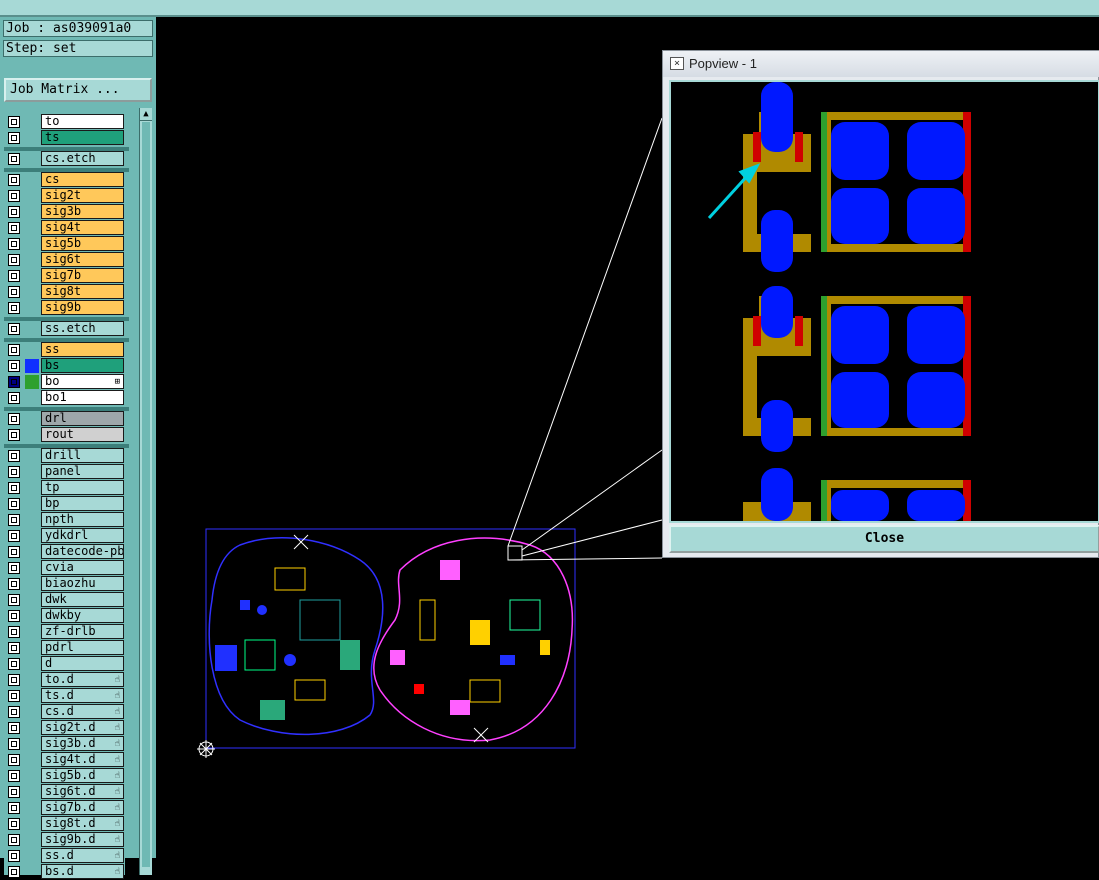  I want to click on layer-row: tp, so click(64, 488).